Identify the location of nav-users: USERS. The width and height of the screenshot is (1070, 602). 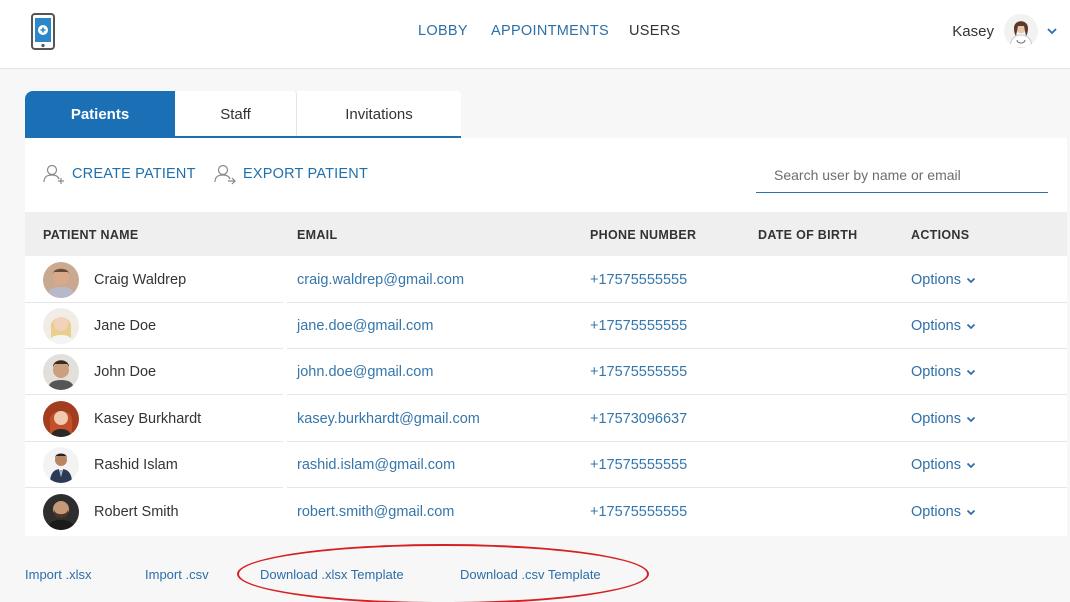
(654, 31).